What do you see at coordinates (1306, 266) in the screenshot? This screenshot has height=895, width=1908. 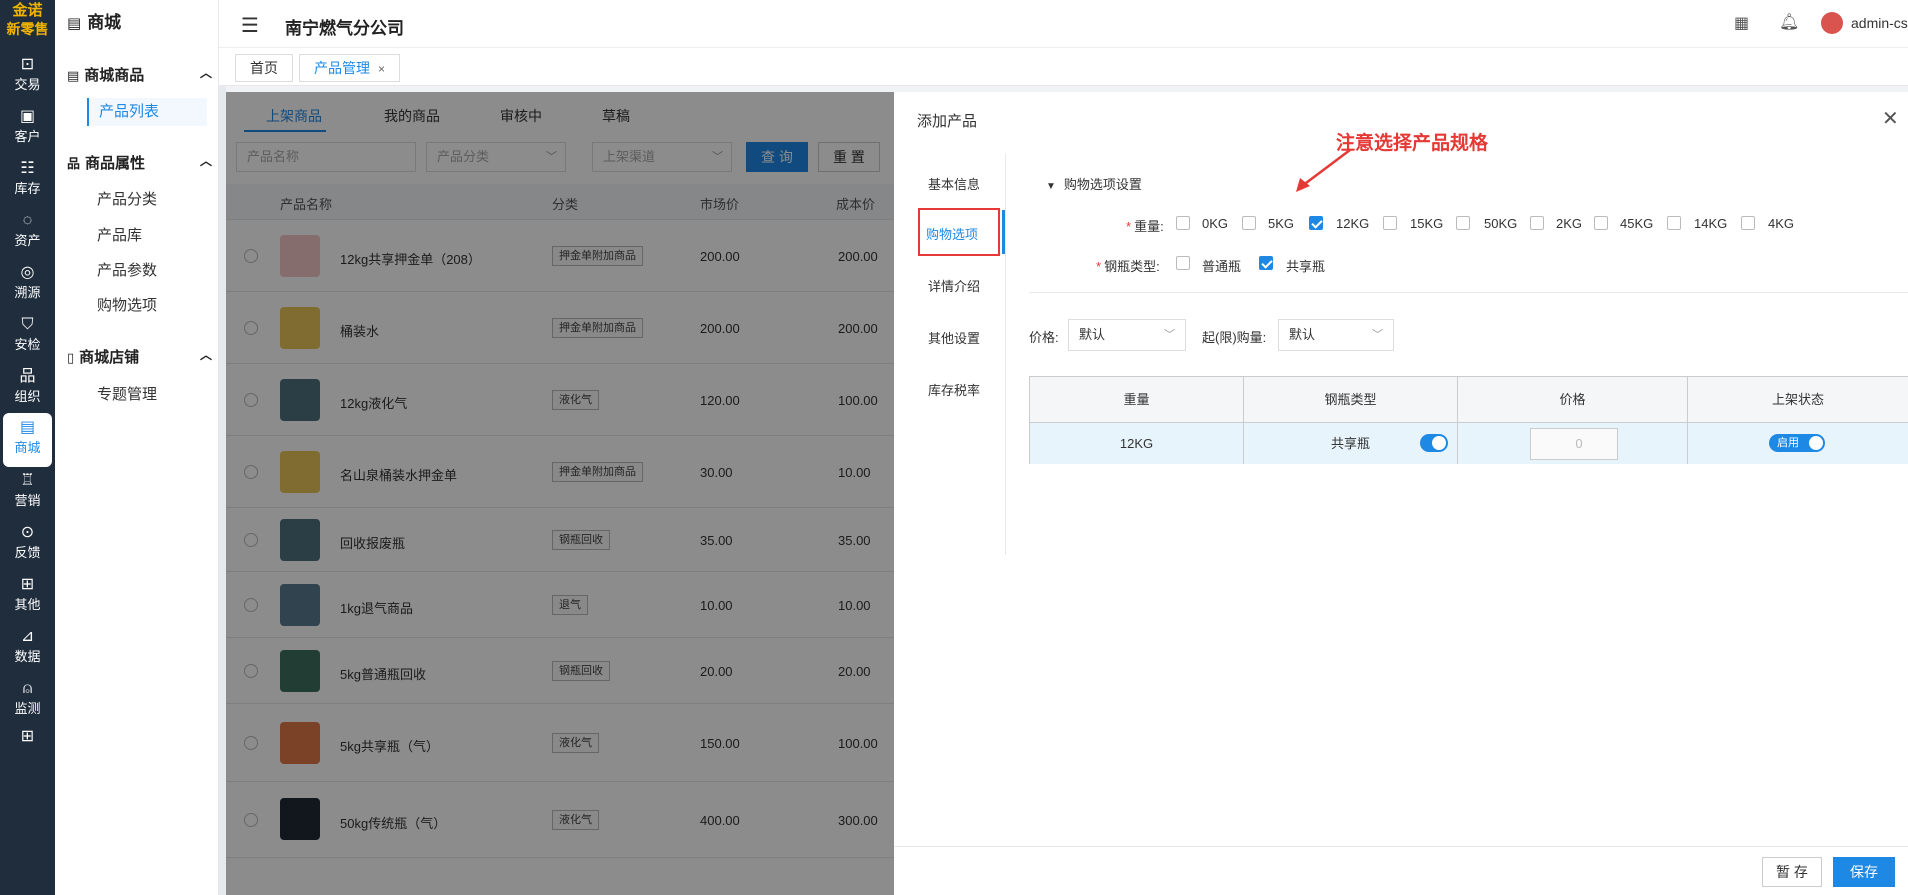 I see `checkbox-label: 共享瓶` at bounding box center [1306, 266].